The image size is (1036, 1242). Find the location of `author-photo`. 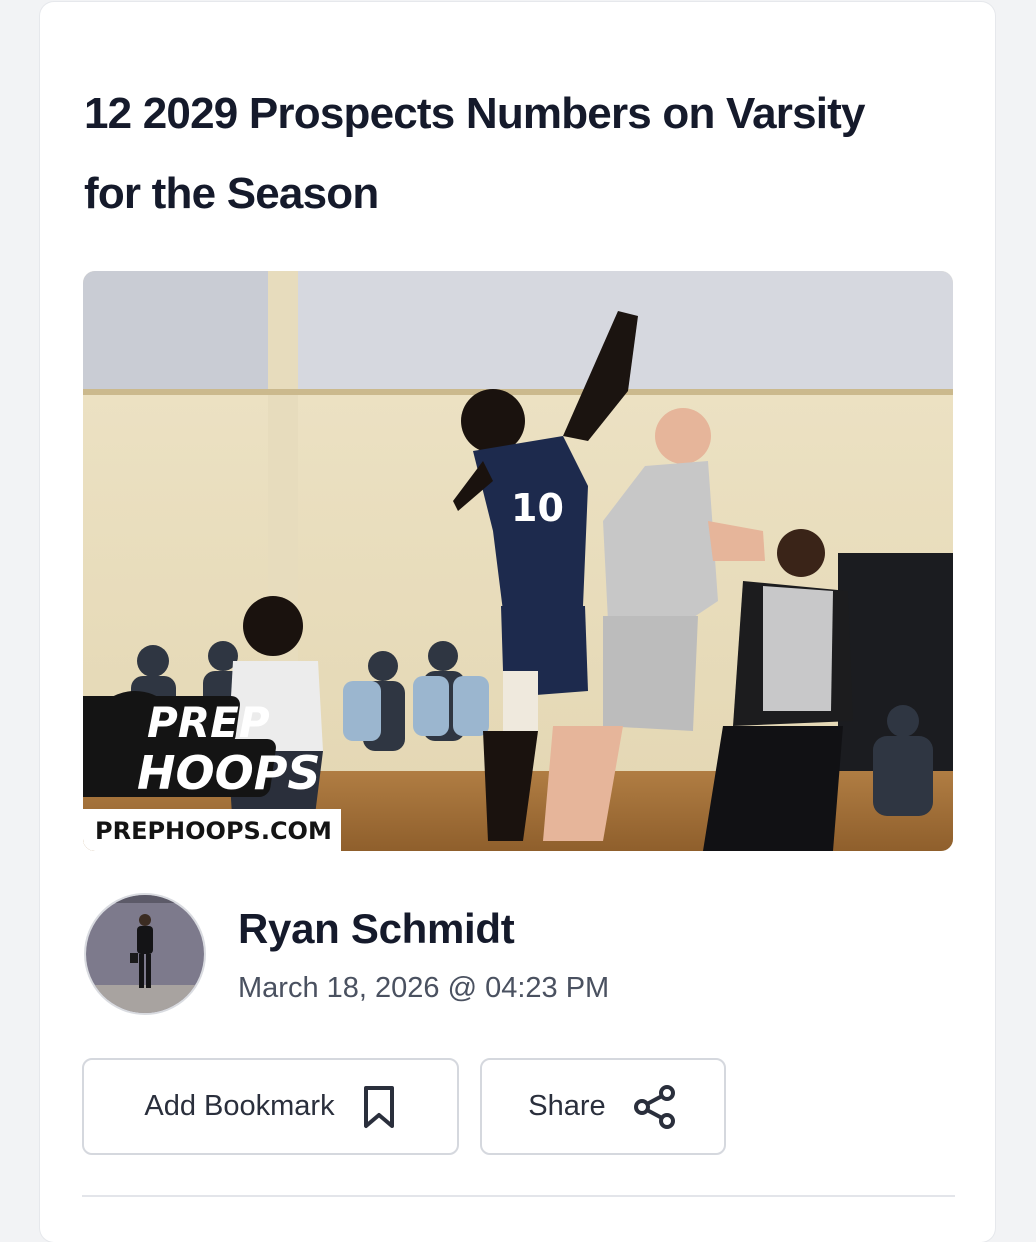

author-photo is located at coordinates (145, 954).